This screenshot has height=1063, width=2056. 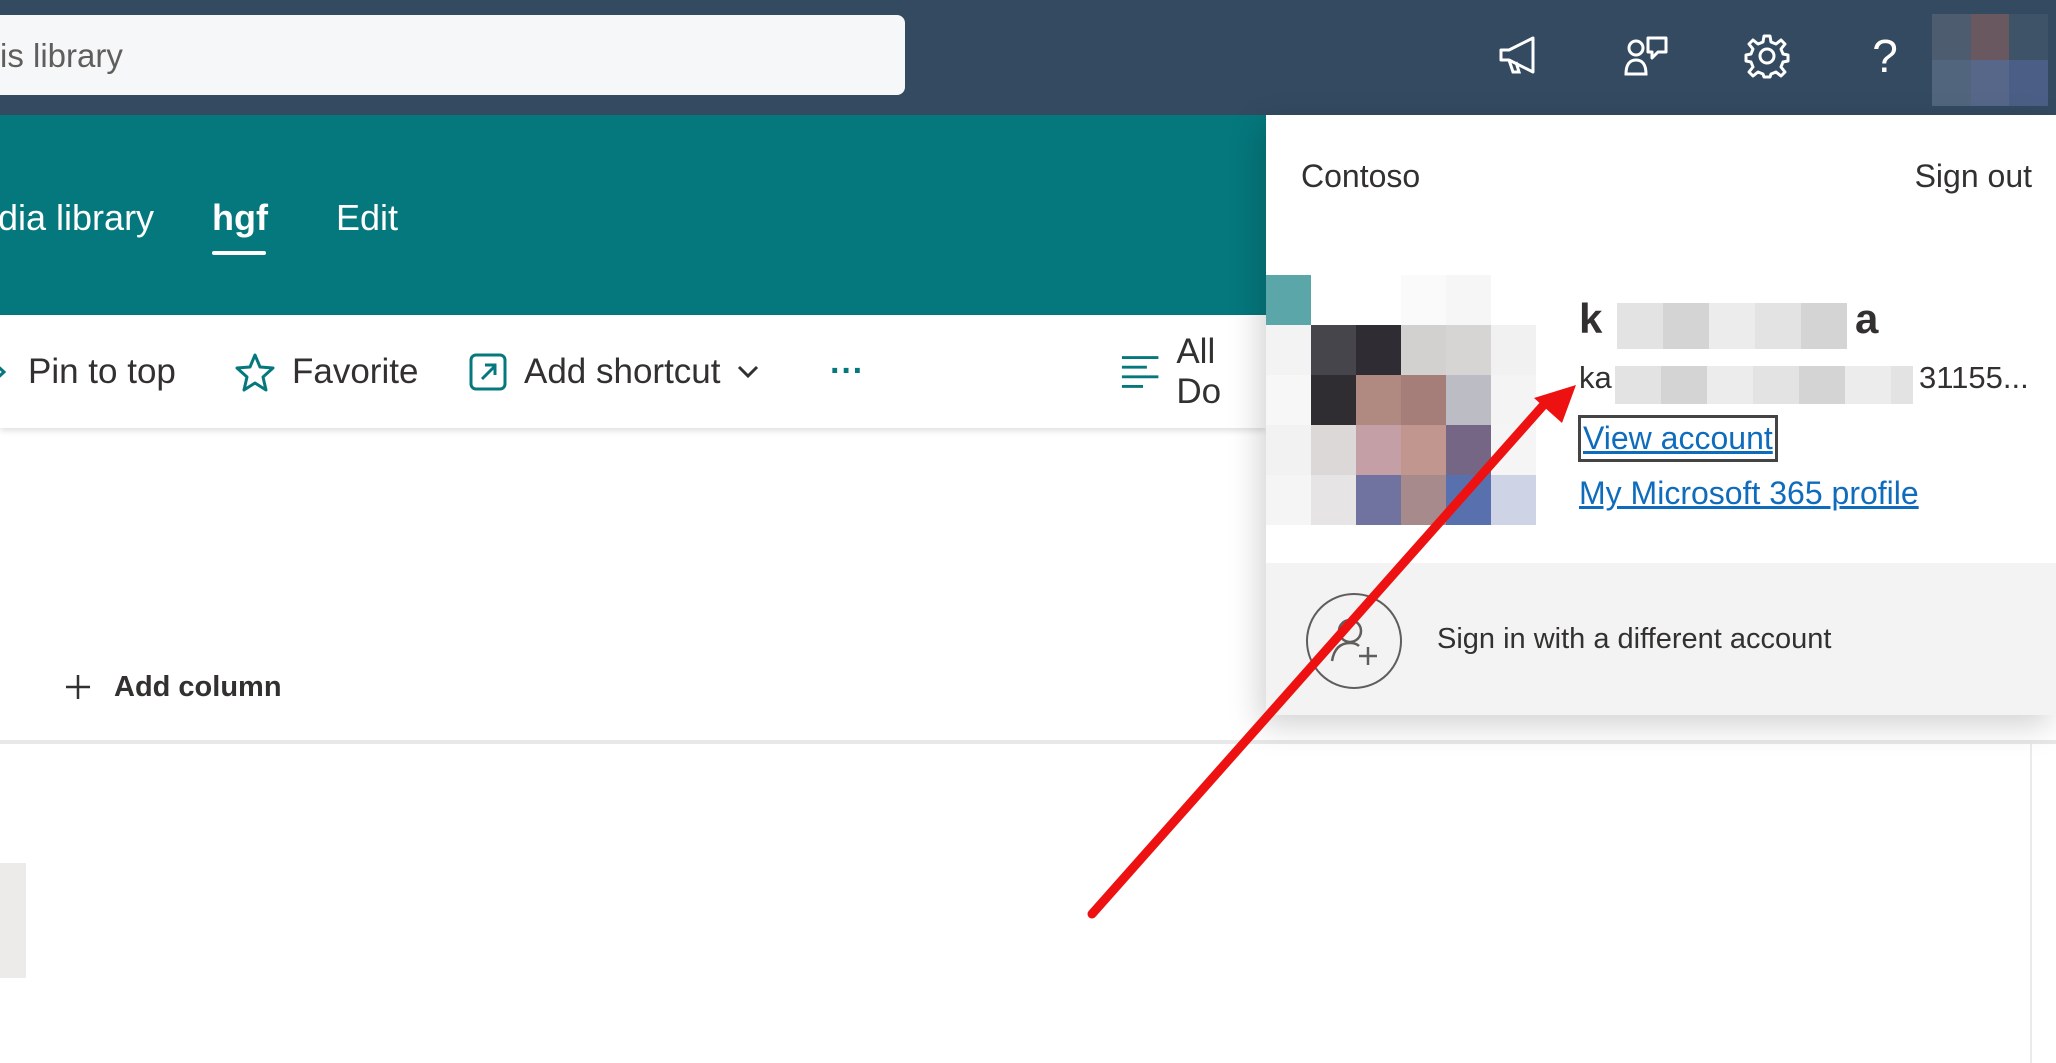 I want to click on help-glyph: ?, so click(x=1885, y=56).